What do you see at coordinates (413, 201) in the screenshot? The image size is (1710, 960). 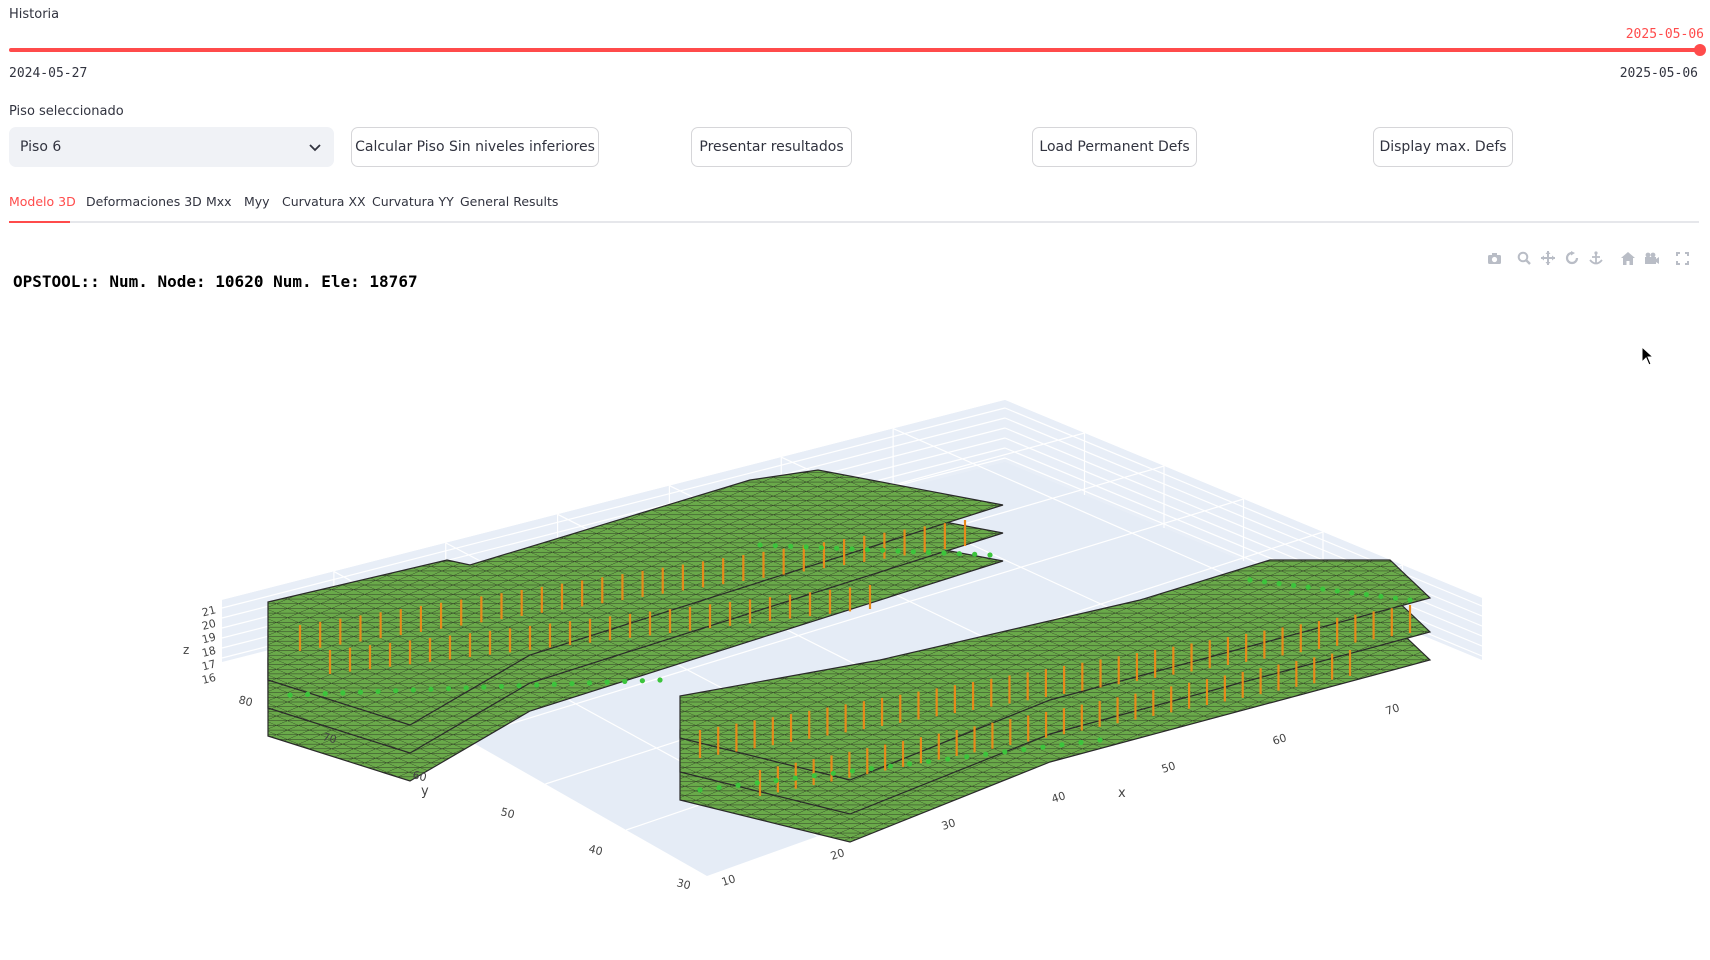 I see `tab-curvatura-yy: Curvatura YY` at bounding box center [413, 201].